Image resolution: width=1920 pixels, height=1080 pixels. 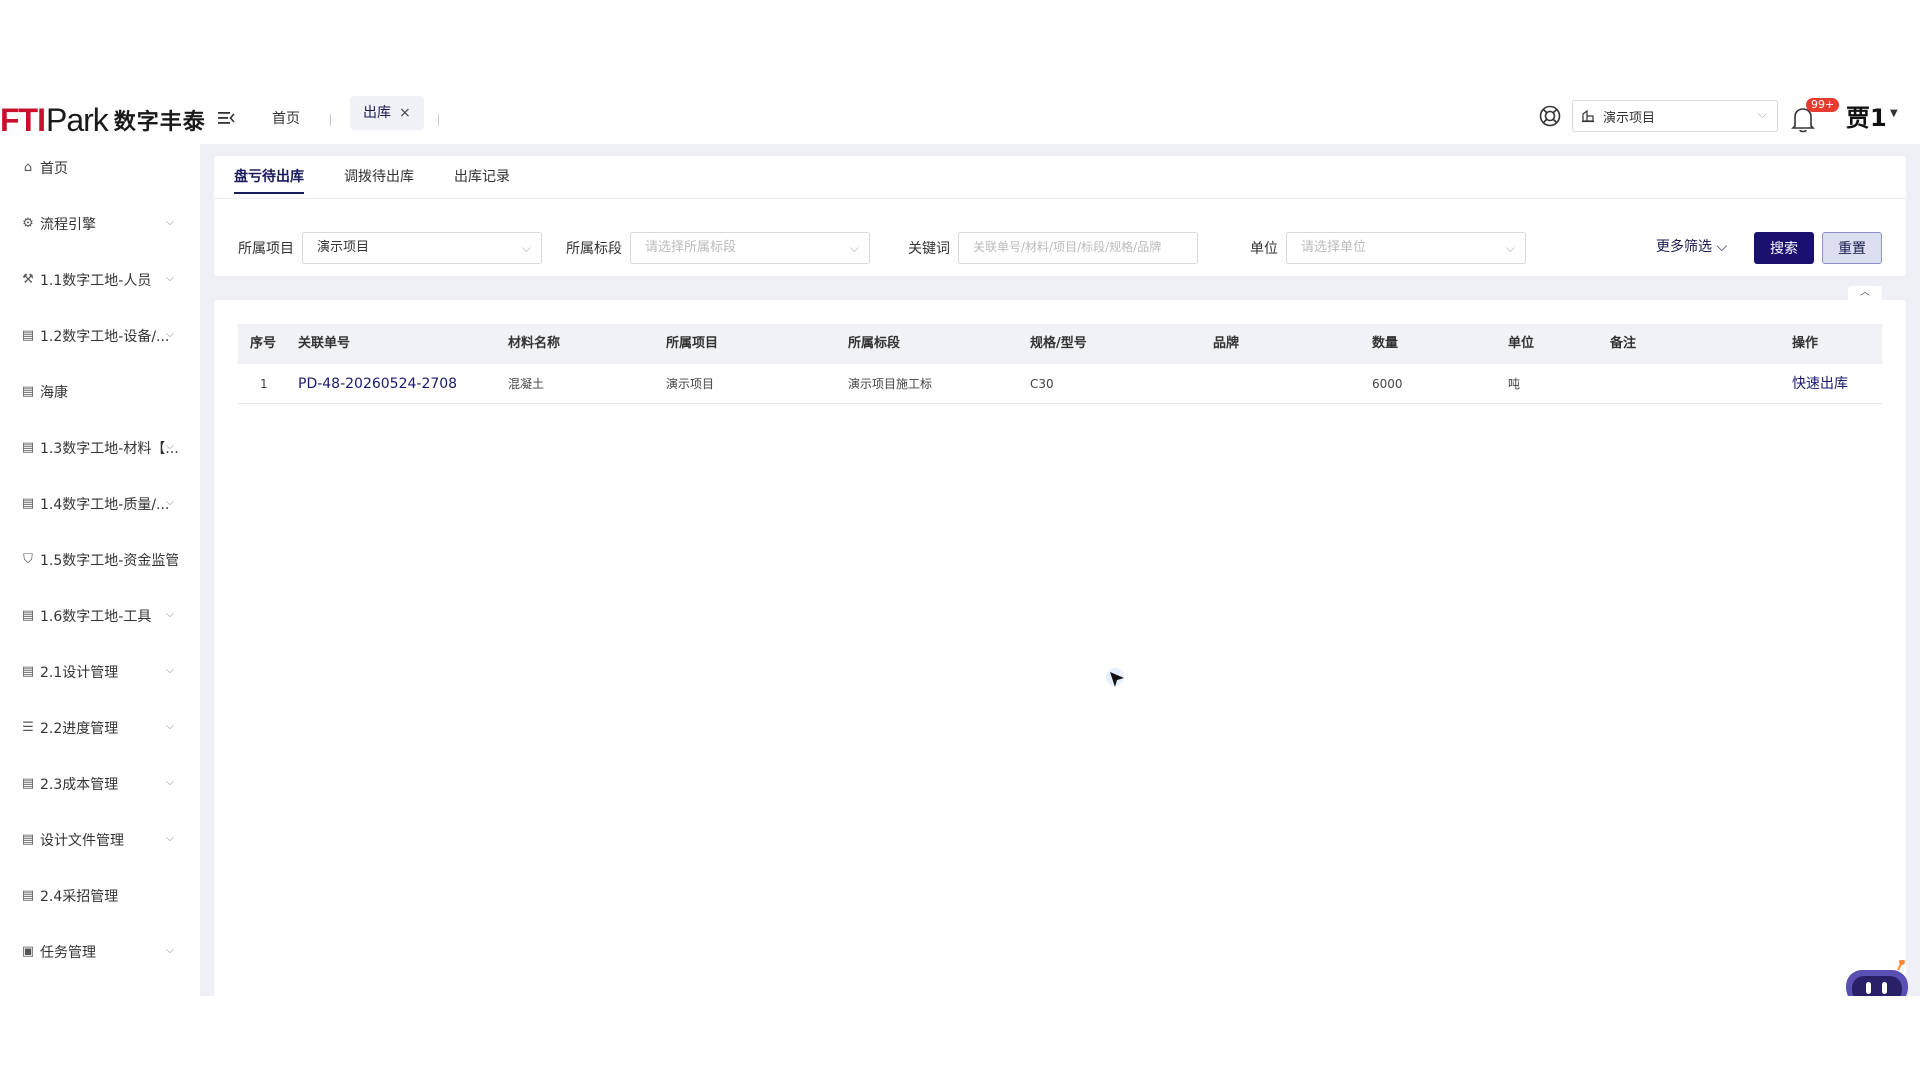 I want to click on column-header-action: 操作, so click(x=1805, y=343).